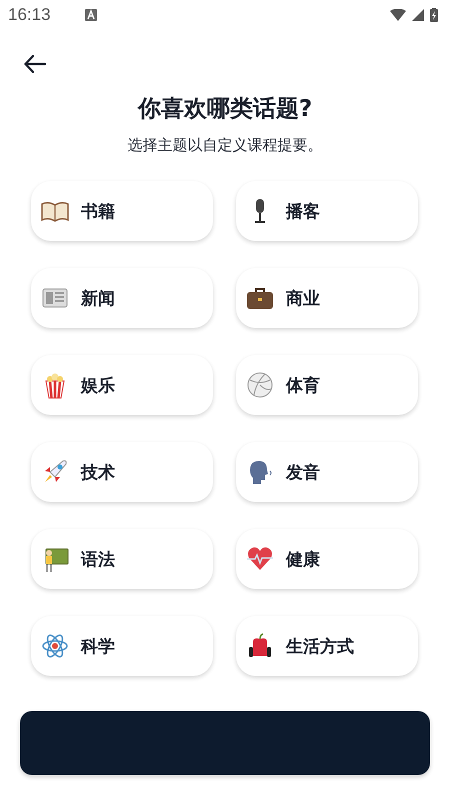 The image size is (450, 800). What do you see at coordinates (327, 211) in the screenshot?
I see `topic-card: 播客` at bounding box center [327, 211].